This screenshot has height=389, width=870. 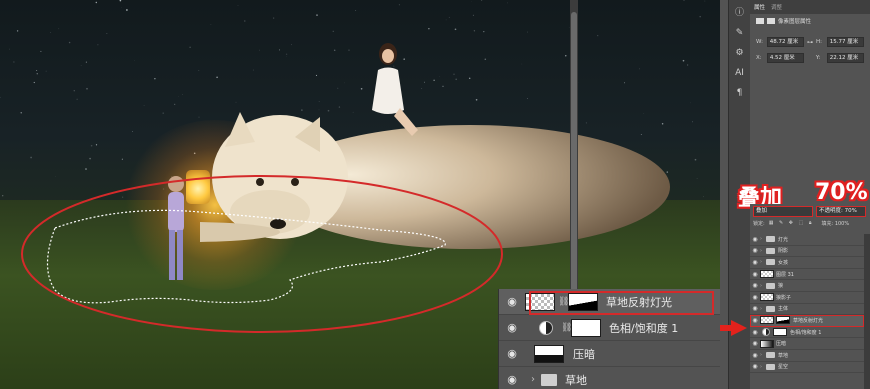 What do you see at coordinates (740, 73) in the screenshot?
I see `ai-icon: AI` at bounding box center [740, 73].